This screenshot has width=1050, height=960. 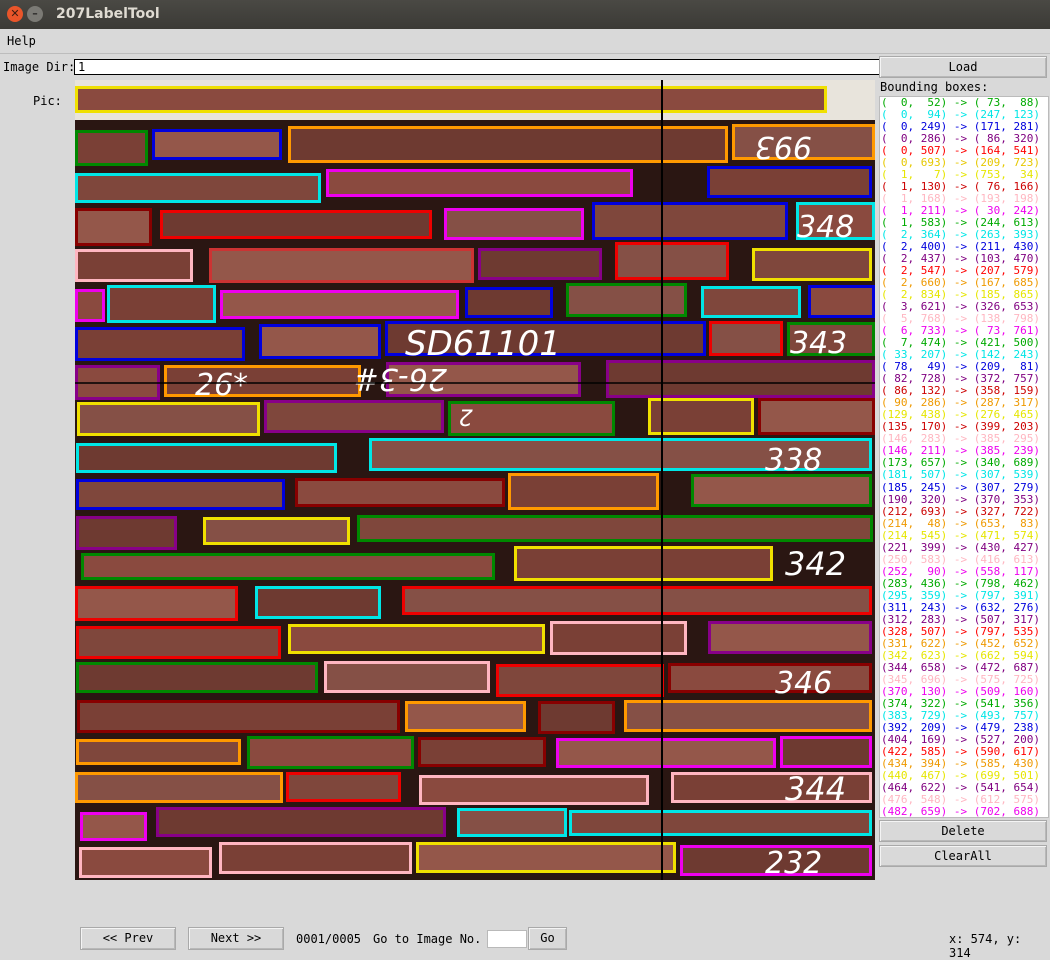 What do you see at coordinates (236, 938) in the screenshot?
I see `next-button: Next >>` at bounding box center [236, 938].